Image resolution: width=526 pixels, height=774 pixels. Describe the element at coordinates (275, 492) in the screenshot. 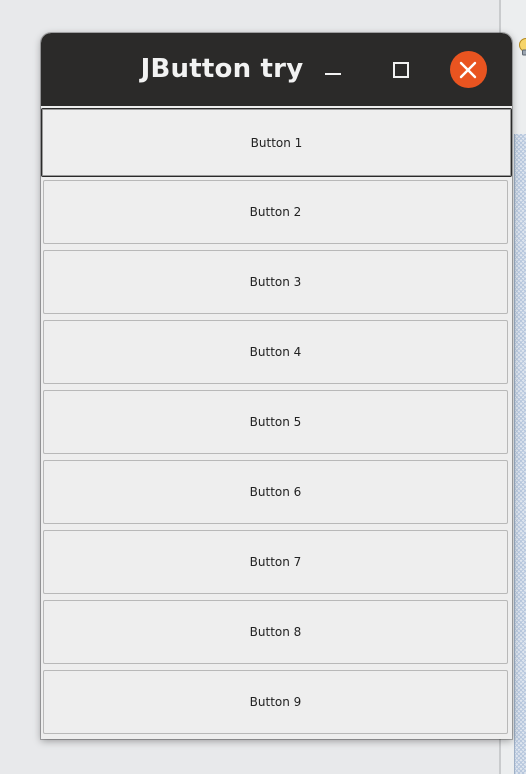

I see `button-6: Button 6` at that location.